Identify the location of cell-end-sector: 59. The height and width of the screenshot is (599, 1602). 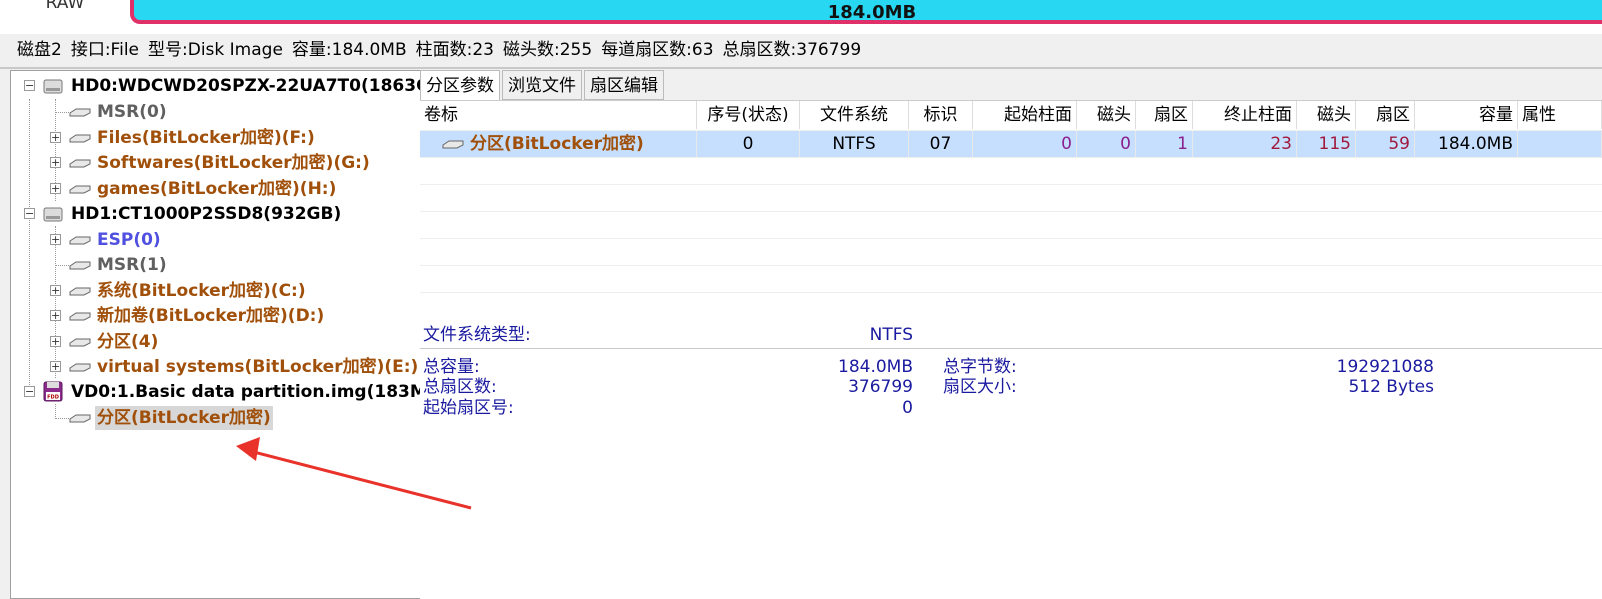
(1385, 144).